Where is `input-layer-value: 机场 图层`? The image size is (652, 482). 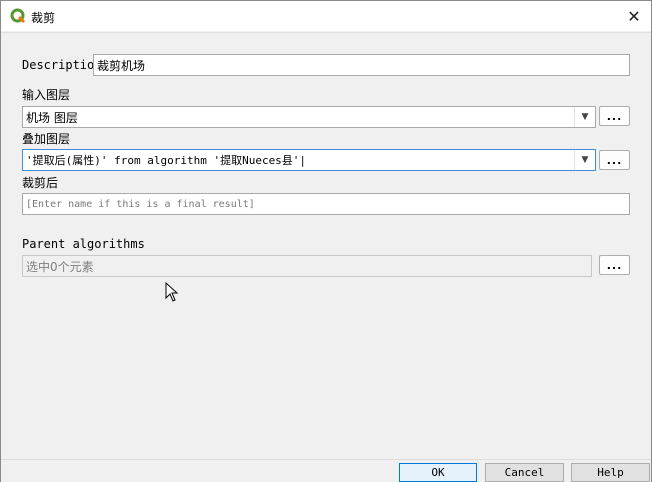 input-layer-value: 机场 图层 is located at coordinates (52, 117).